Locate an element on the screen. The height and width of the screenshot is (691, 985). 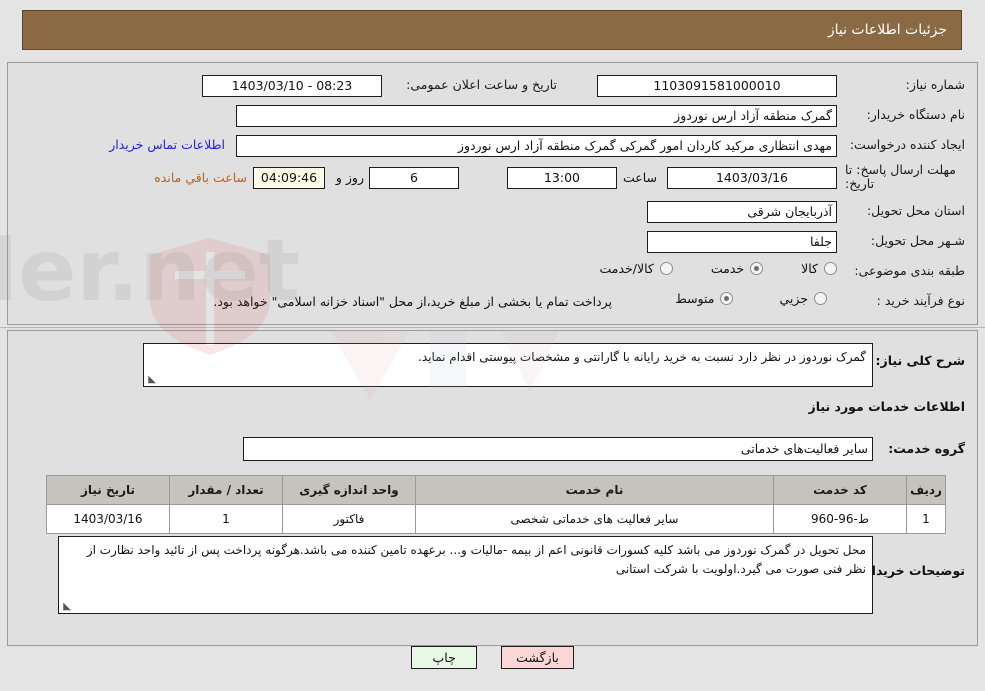
public-announce-value: 08:23 - 1403/03/10 is located at coordinates (292, 86).